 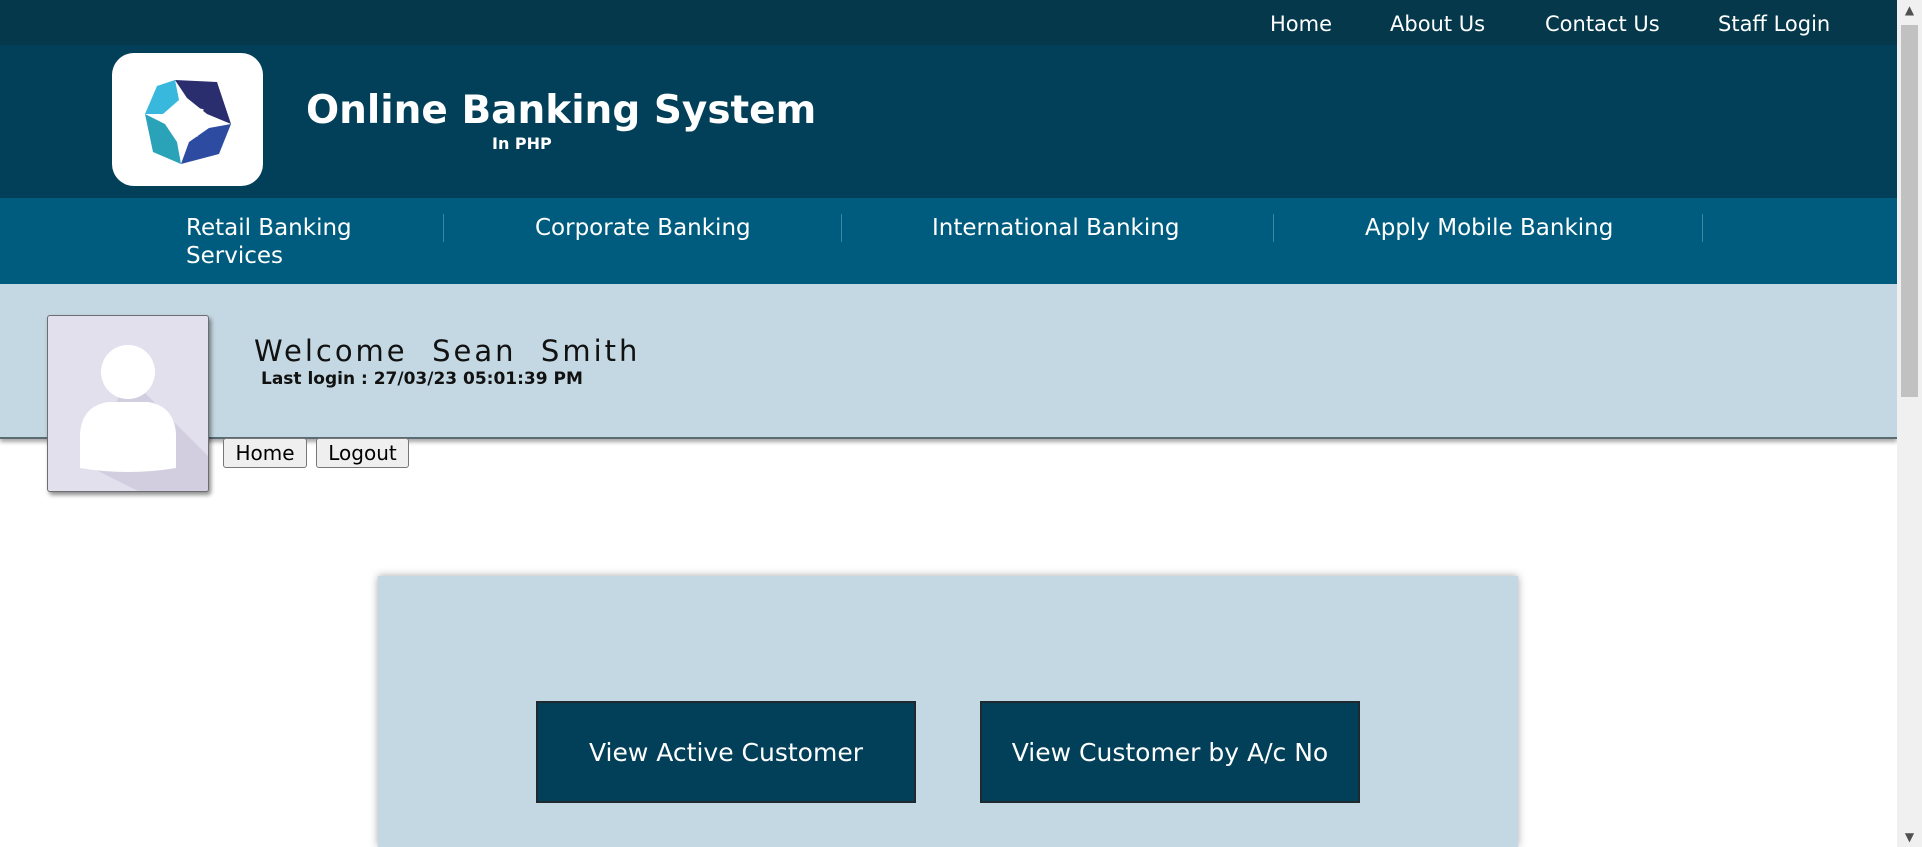 I want to click on site-title: Online Banking System, so click(x=561, y=110).